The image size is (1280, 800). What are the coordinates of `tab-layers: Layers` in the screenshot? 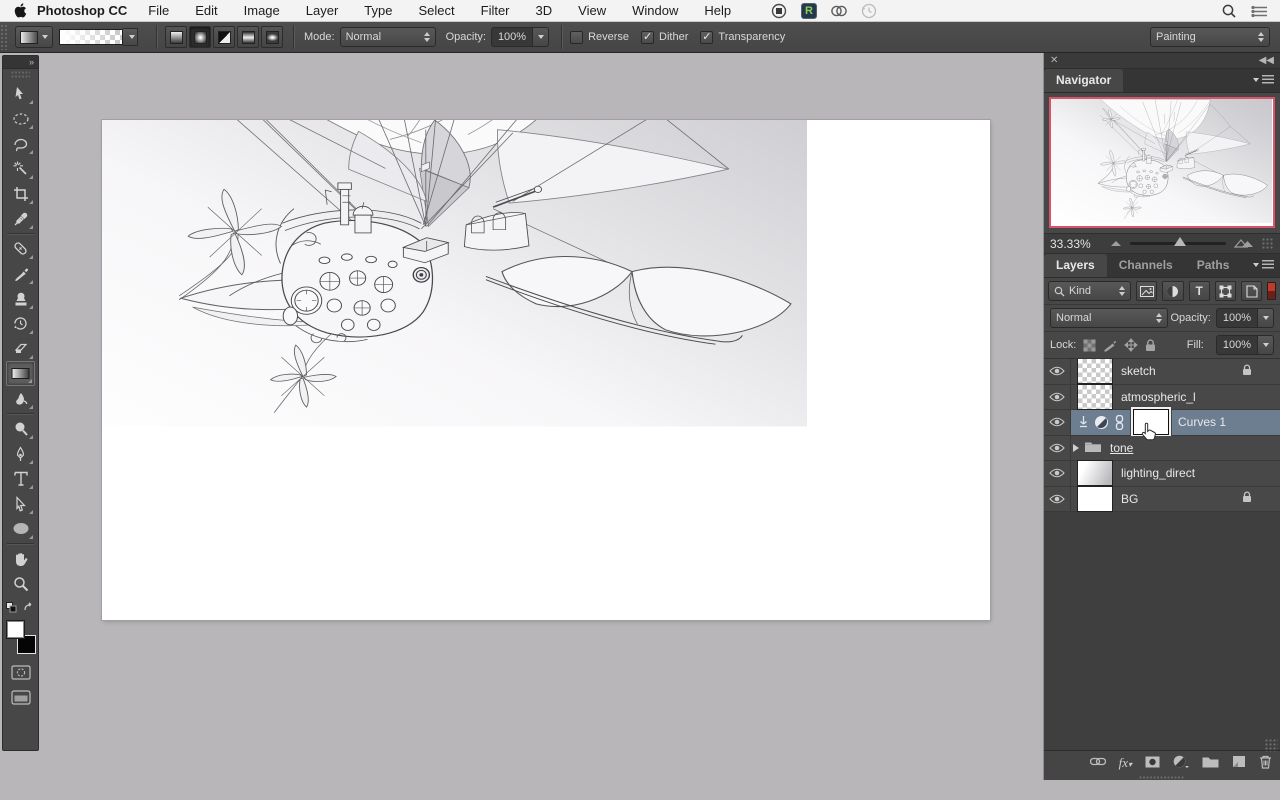 It's located at (1075, 265).